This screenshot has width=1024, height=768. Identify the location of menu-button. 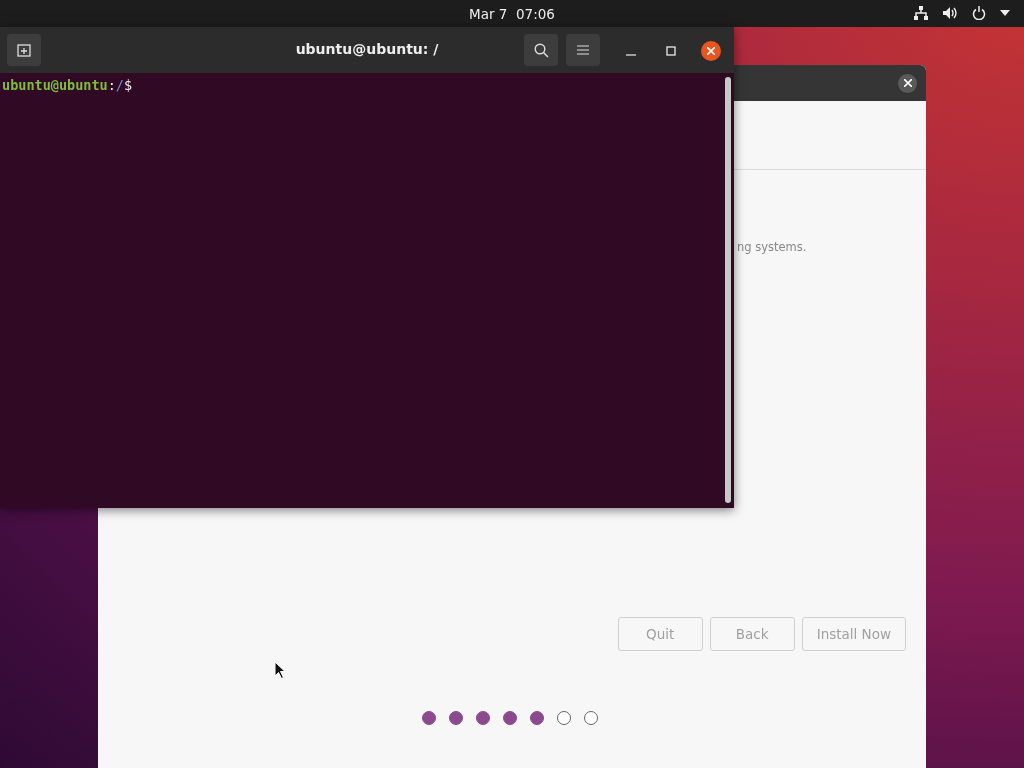
(583, 50).